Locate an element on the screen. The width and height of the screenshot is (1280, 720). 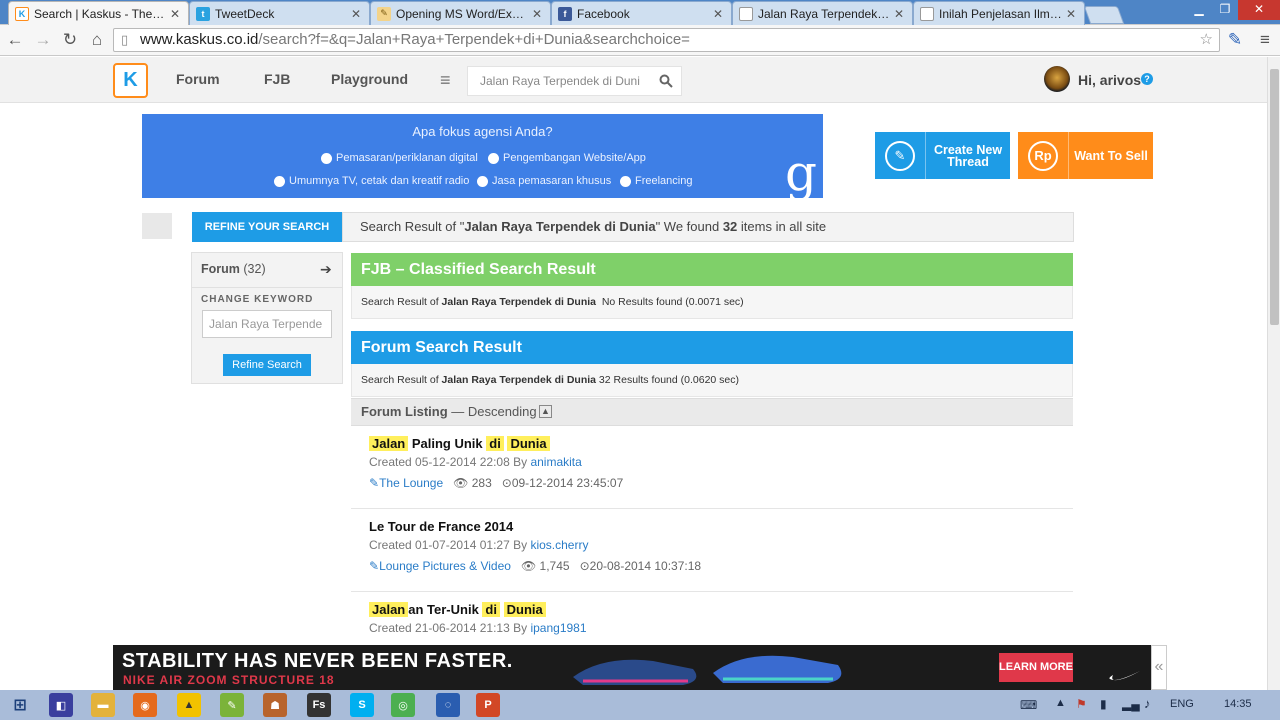
menu-icon: ≡ is located at coordinates (1265, 40).